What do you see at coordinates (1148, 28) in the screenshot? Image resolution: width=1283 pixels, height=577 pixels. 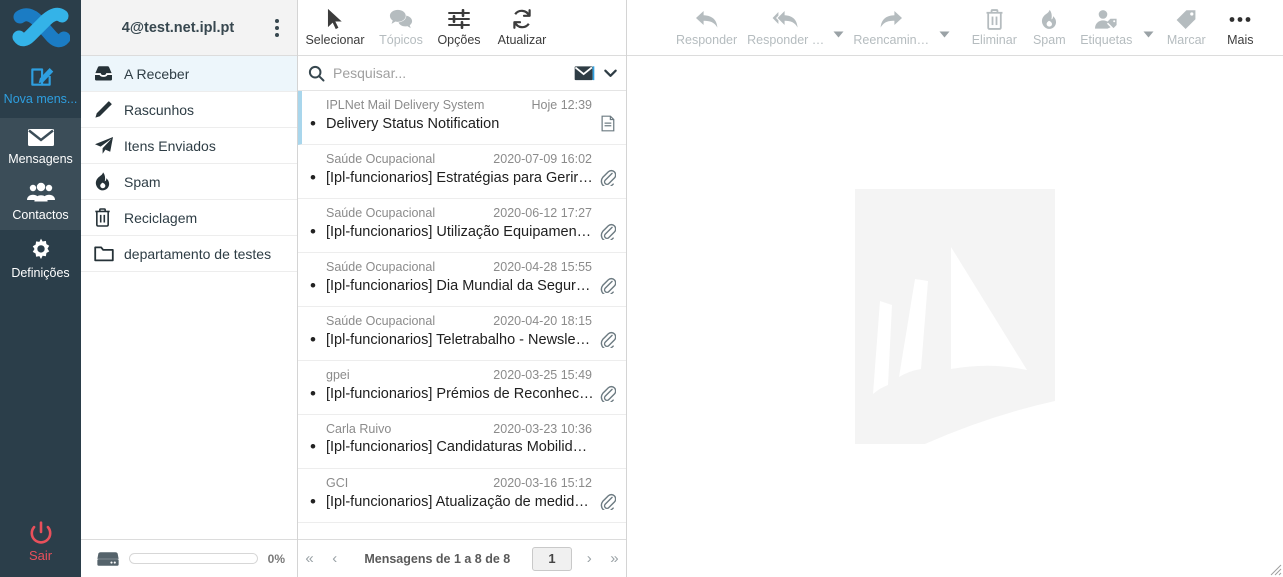 I see `etiquetas-caret` at bounding box center [1148, 28].